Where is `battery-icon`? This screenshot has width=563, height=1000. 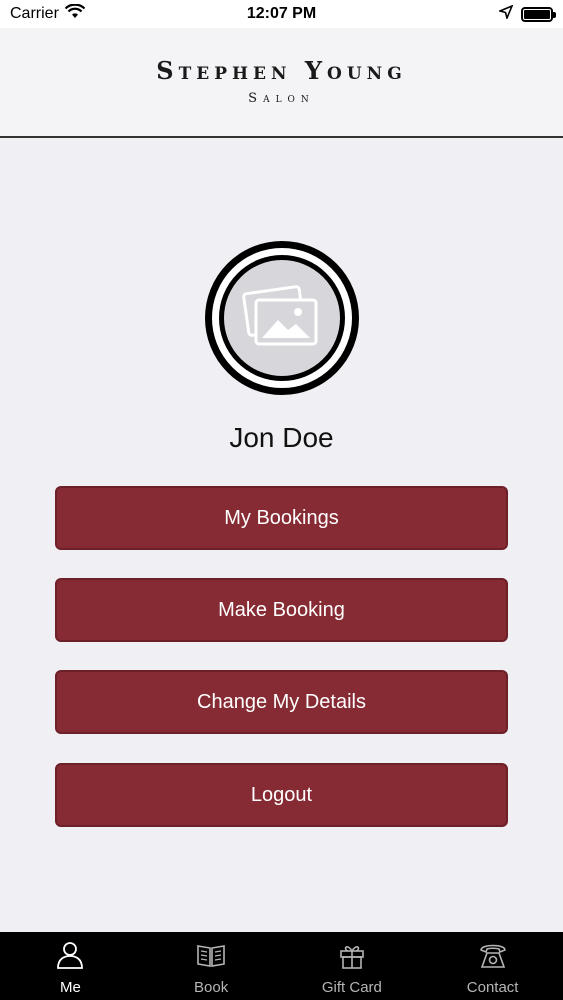 battery-icon is located at coordinates (538, 14).